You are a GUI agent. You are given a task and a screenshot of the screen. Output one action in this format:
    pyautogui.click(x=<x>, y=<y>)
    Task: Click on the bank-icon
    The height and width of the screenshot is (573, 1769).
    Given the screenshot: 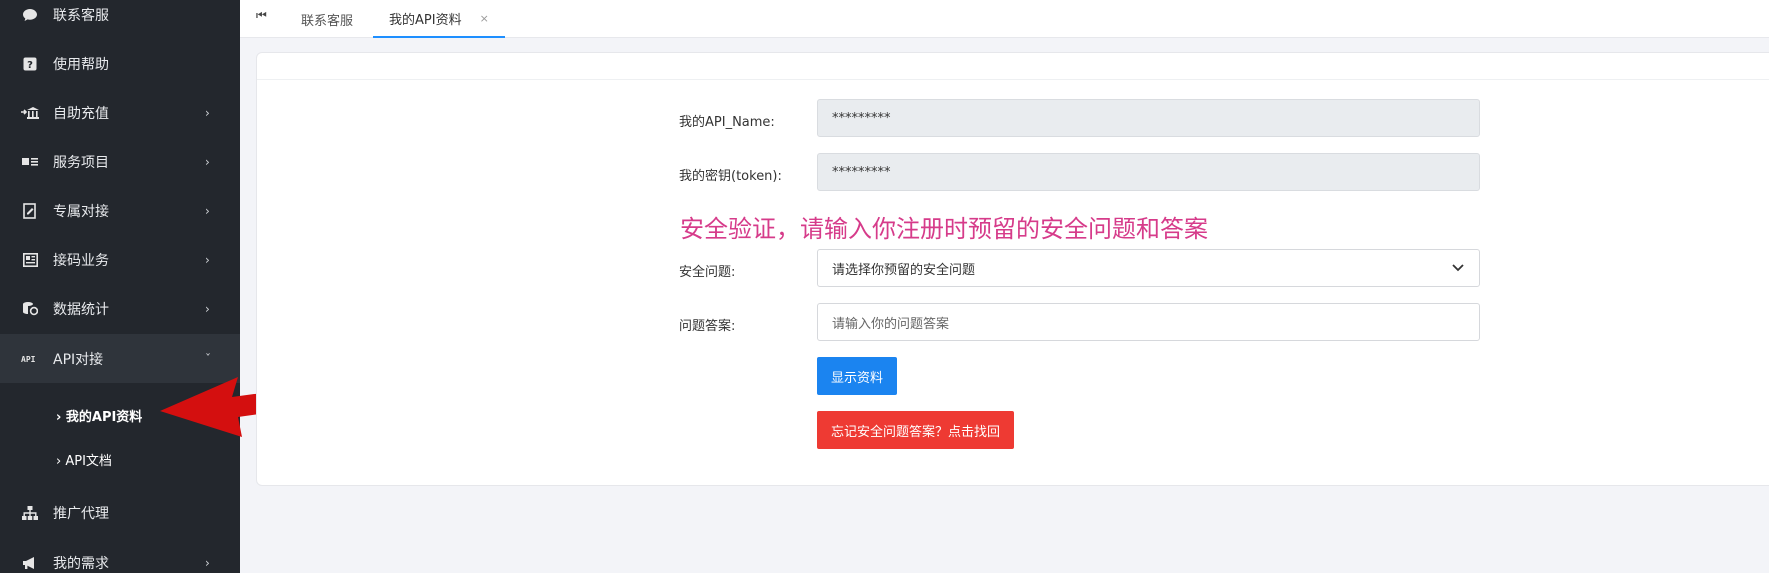 What is the action you would take?
    pyautogui.click(x=30, y=113)
    